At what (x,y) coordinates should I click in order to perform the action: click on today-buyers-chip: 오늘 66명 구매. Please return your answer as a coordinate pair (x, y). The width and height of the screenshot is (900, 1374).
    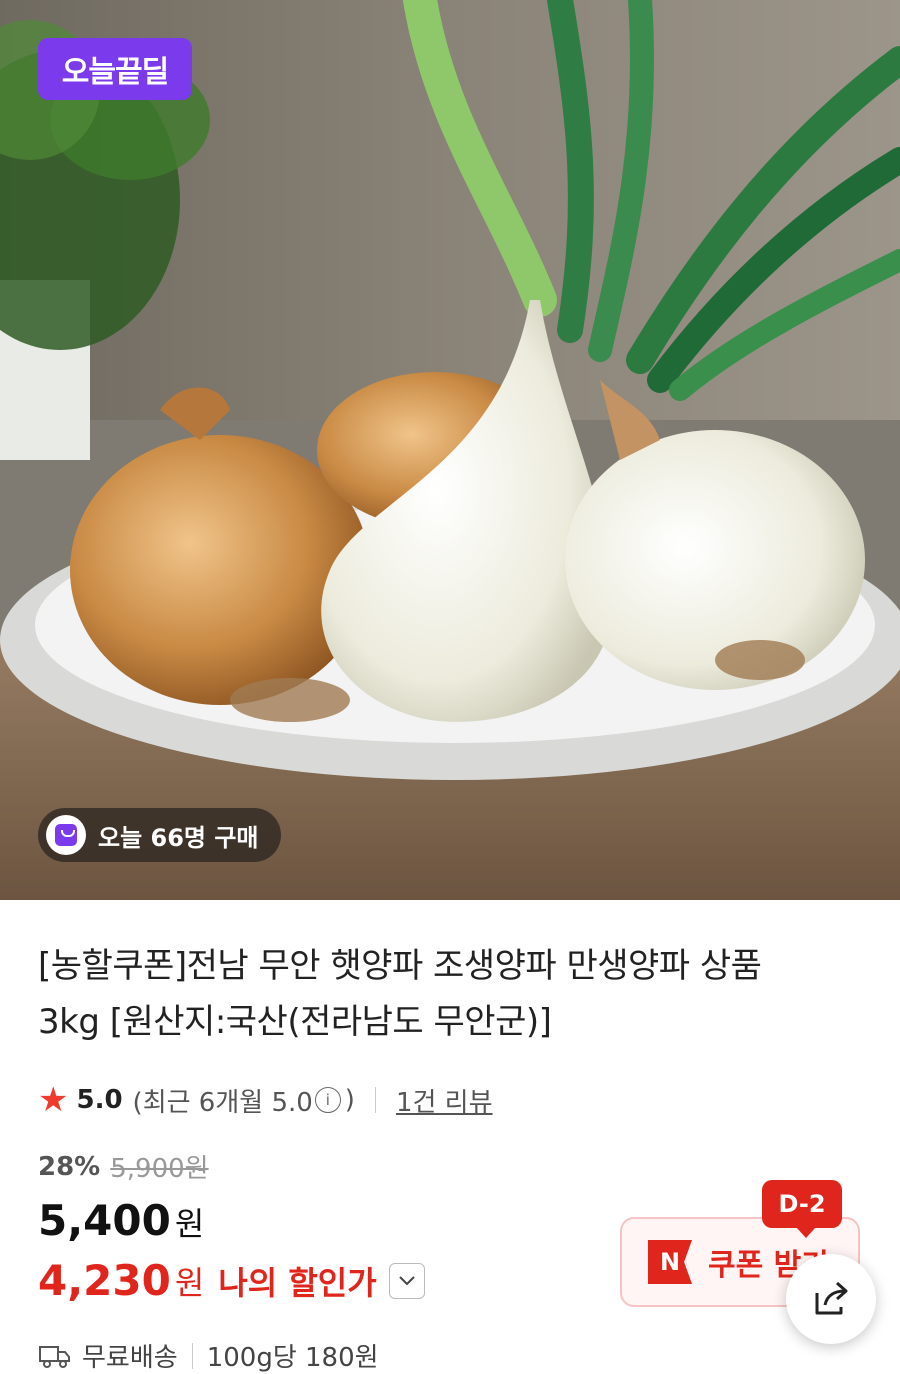
    Looking at the image, I should click on (159, 835).